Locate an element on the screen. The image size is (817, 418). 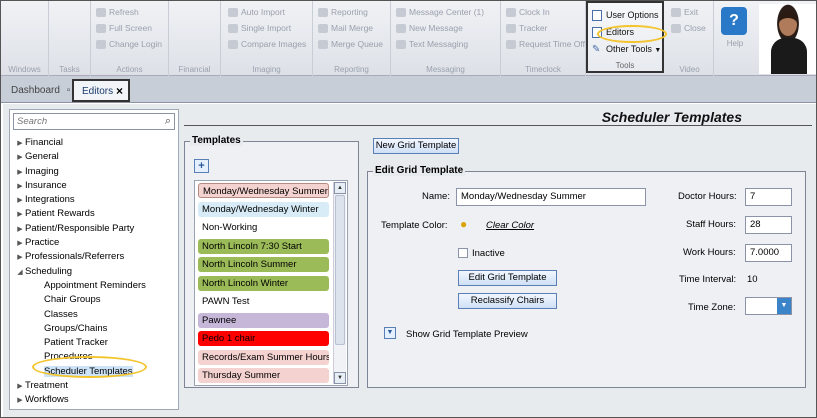
clear-color-link: Clear Color is located at coordinates (510, 225).